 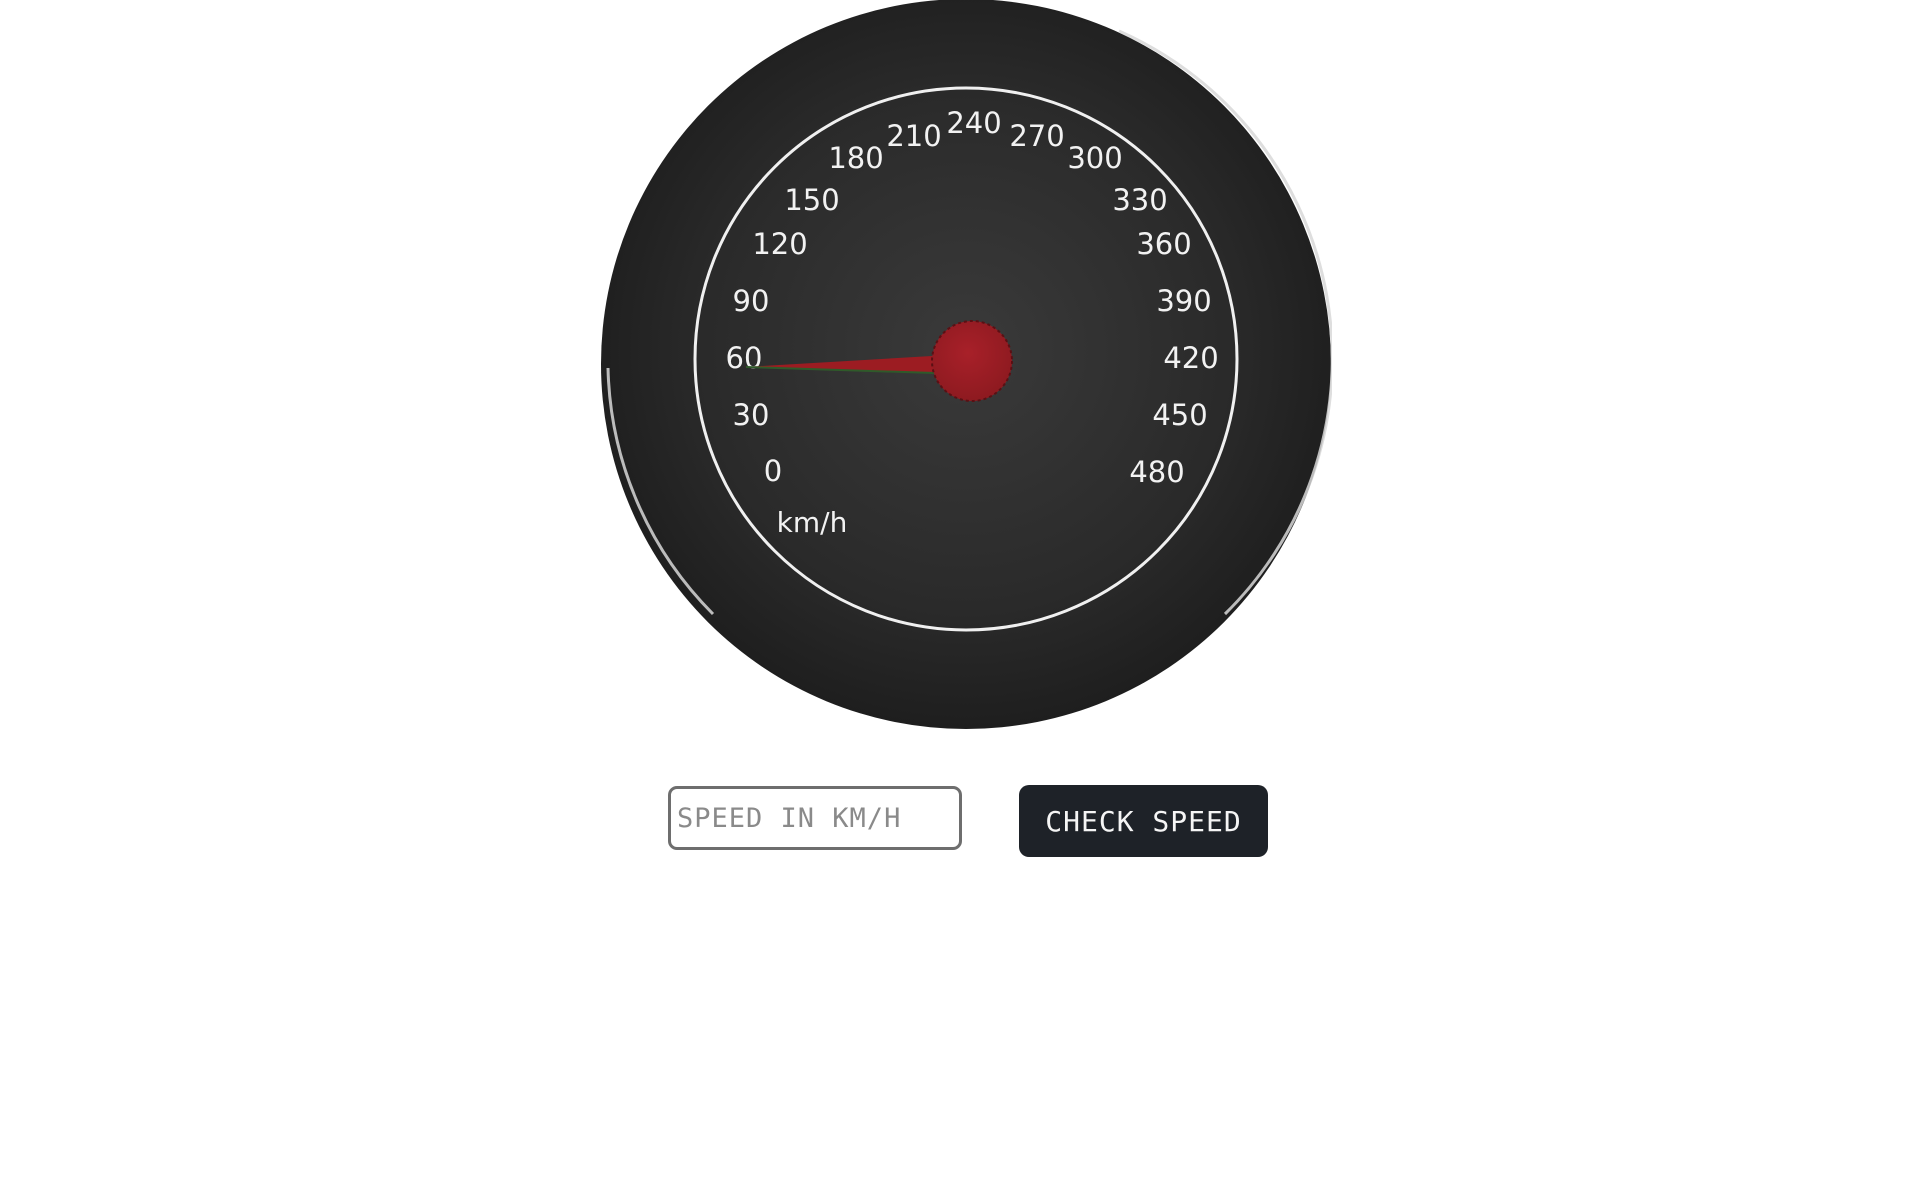 I want to click on check-speed-button: CHECK SPEED, so click(x=1143, y=821).